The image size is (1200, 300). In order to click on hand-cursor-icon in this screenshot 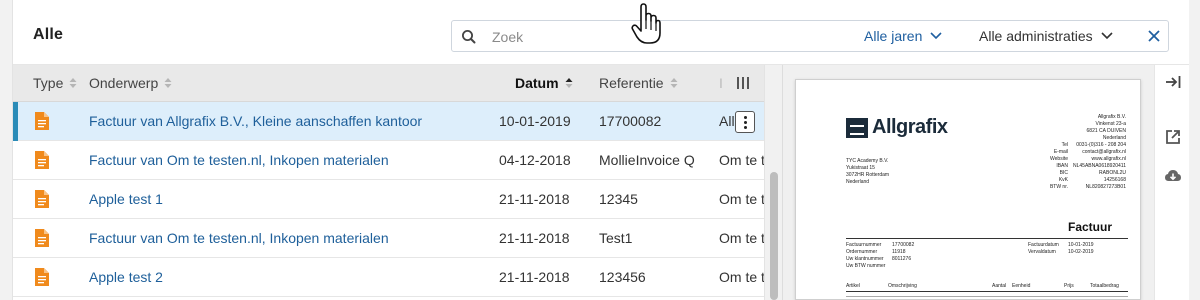, I will do `click(646, 23)`.